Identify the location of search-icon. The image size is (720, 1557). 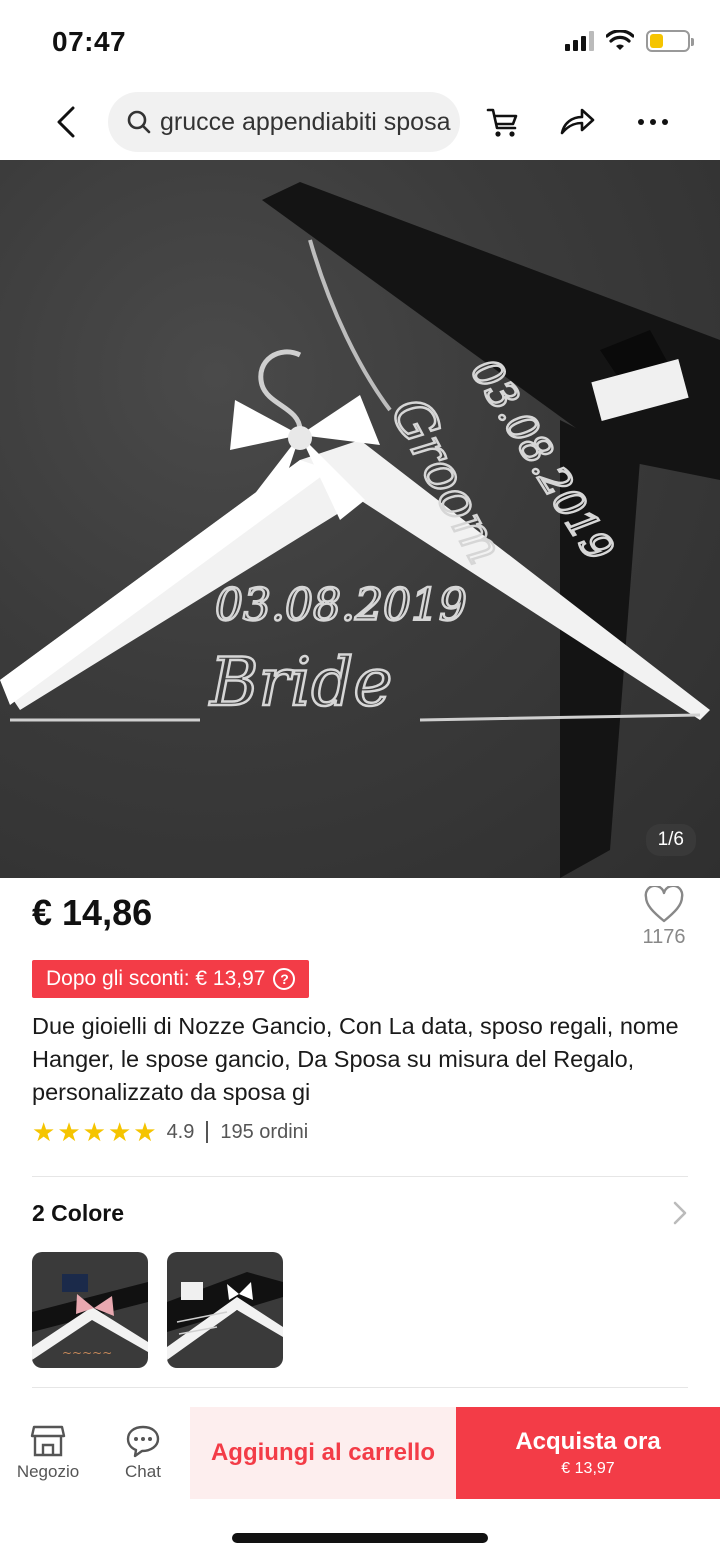
(139, 122).